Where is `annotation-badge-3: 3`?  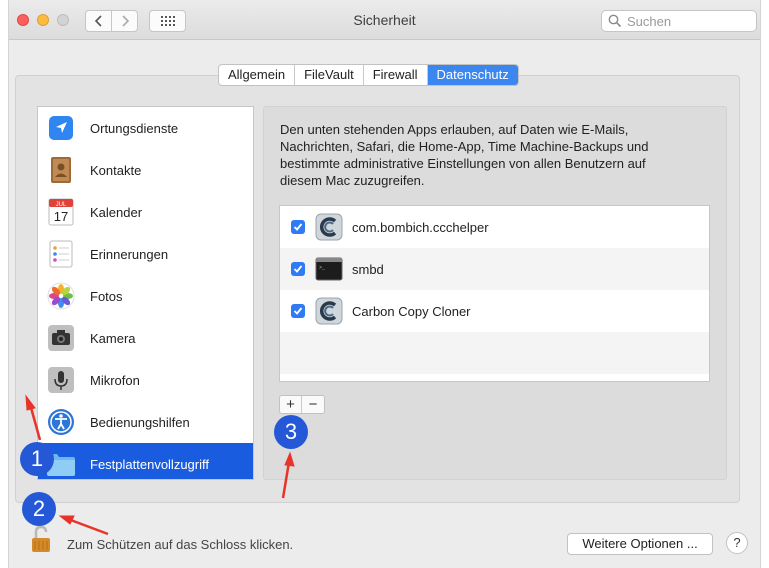
annotation-badge-3: 3 is located at coordinates (291, 432).